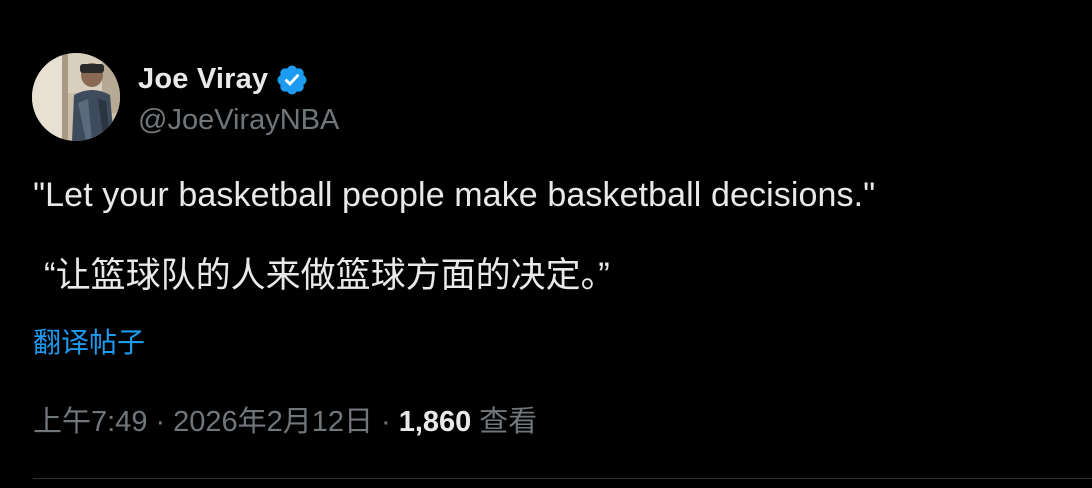  I want to click on tweet-time: 上午7:49, so click(90, 419).